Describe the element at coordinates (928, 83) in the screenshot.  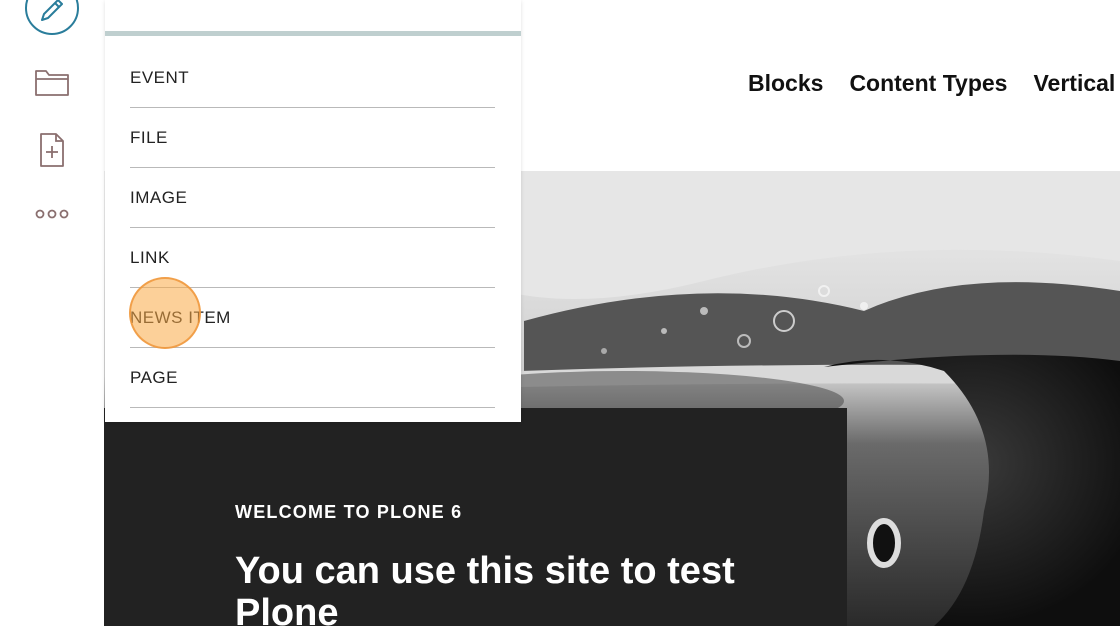
I see `nav-item-content-types: Content Types` at that location.